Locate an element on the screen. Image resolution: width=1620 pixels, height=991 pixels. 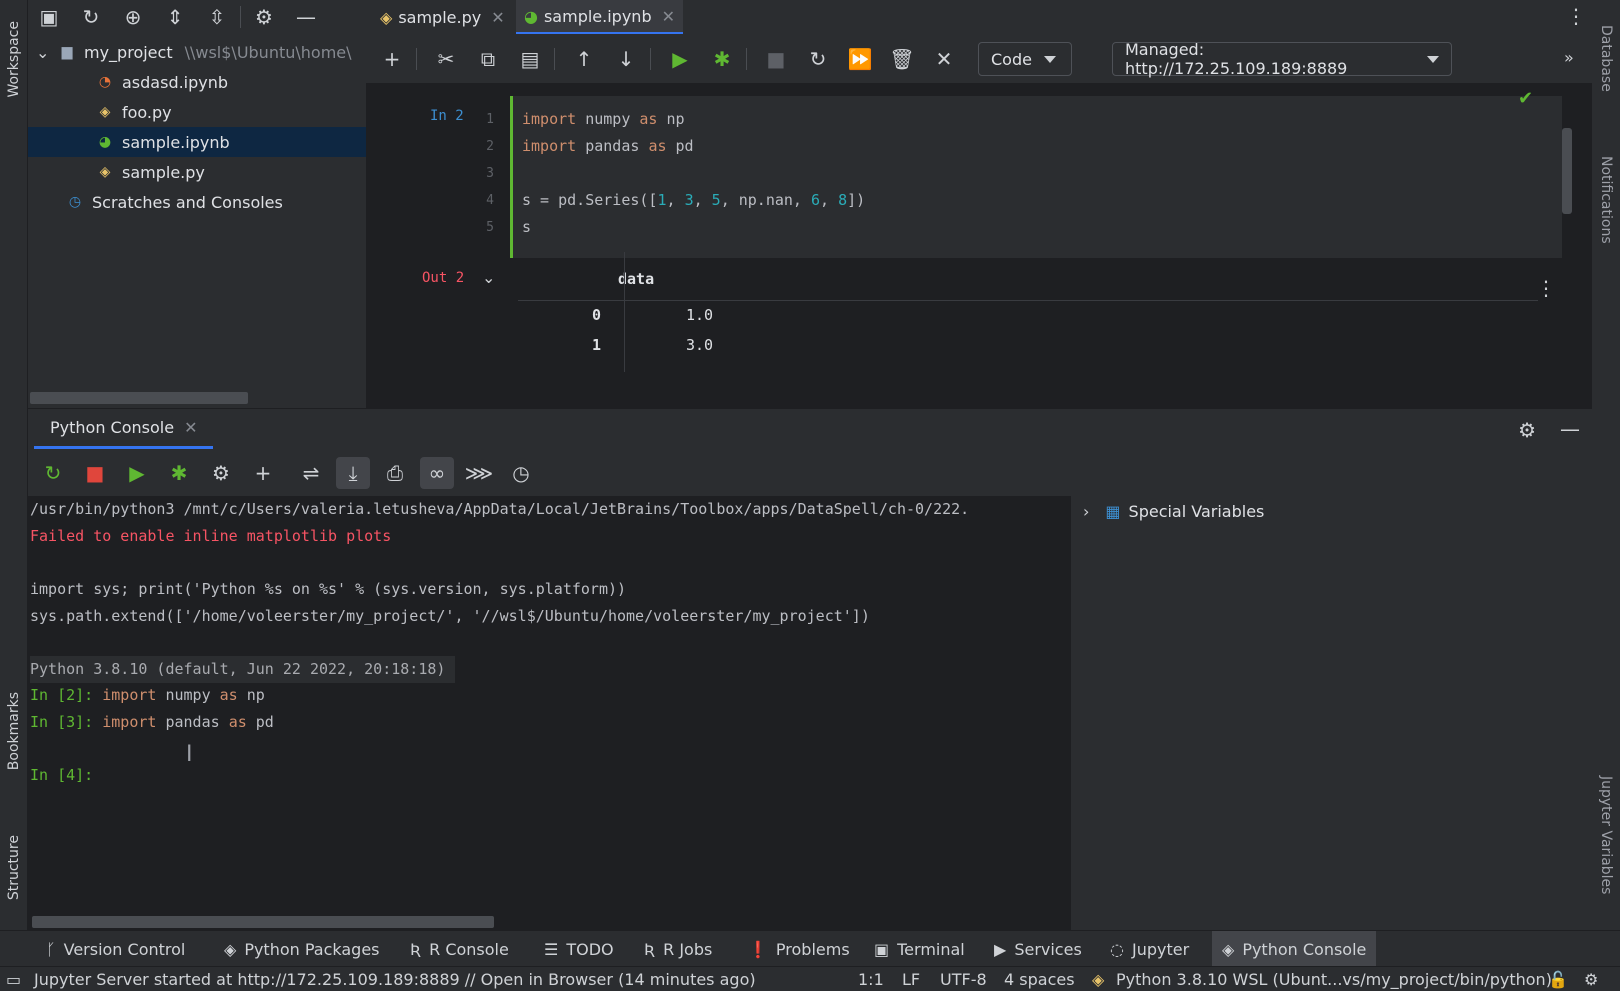
console-prompt: In [4]: is located at coordinates (61, 775).